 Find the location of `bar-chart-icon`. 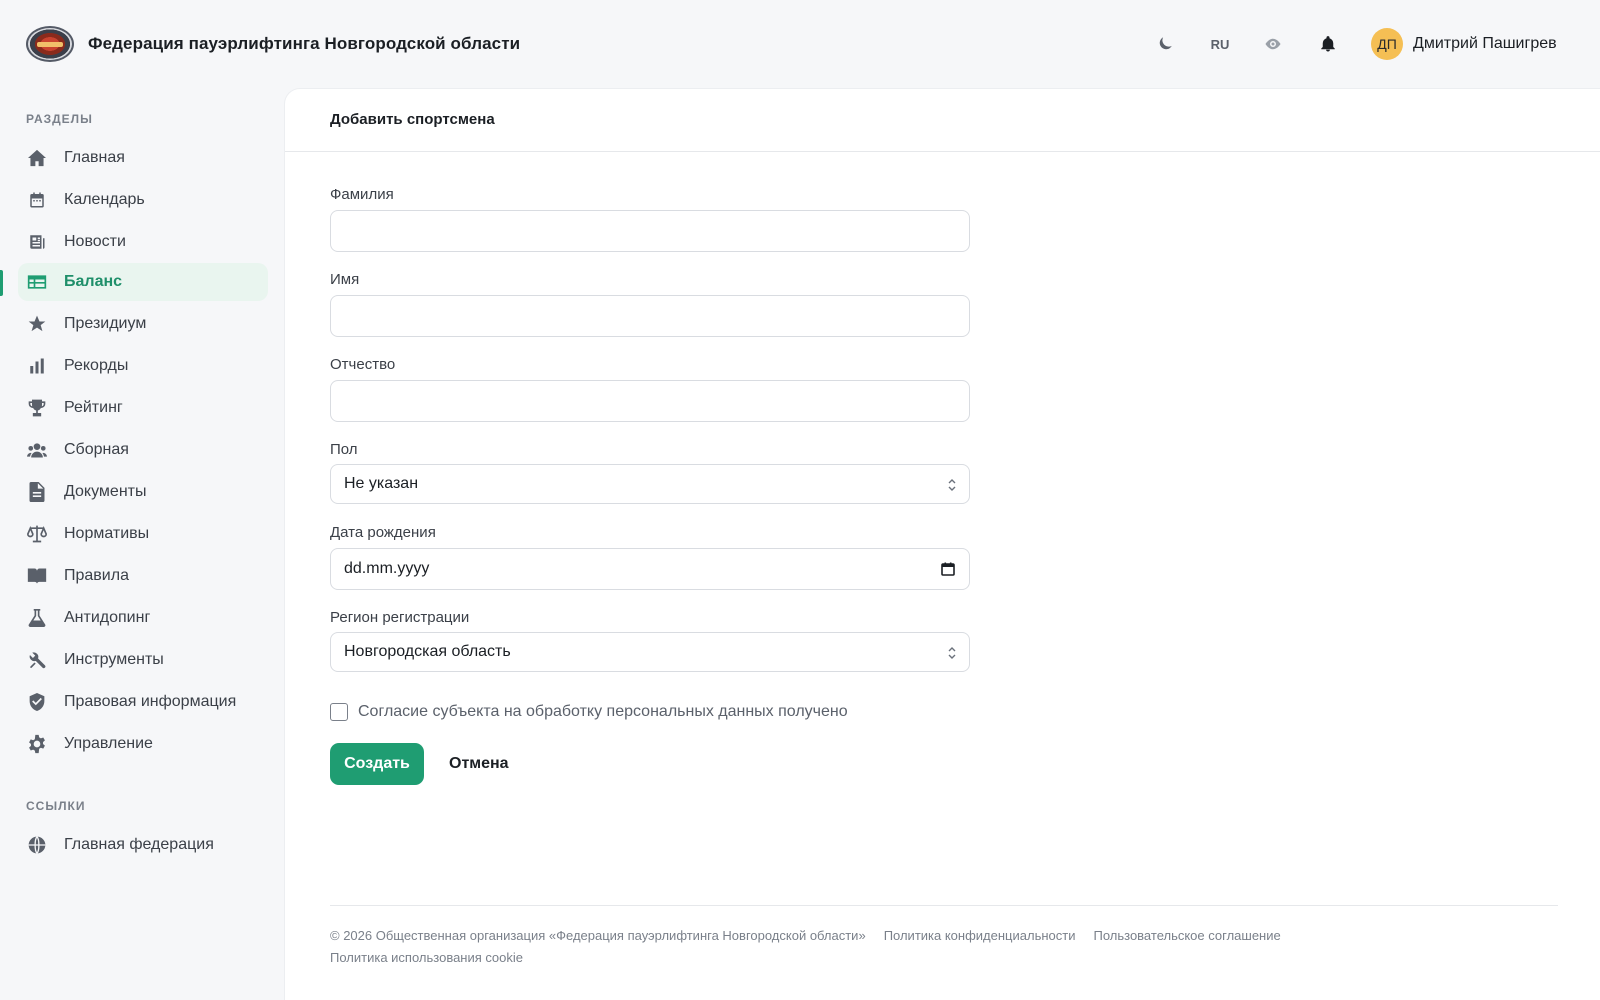

bar-chart-icon is located at coordinates (37, 366).